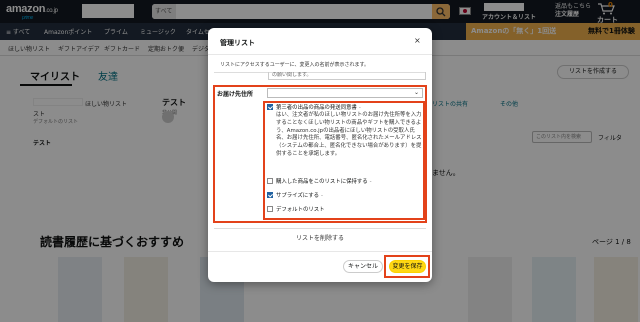  I want to click on save-changes-button: 変更を保存, so click(407, 266).